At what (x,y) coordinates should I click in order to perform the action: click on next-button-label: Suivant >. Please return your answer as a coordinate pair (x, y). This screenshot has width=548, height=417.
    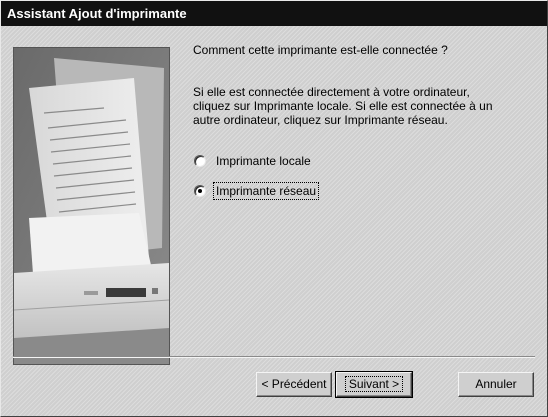
    Looking at the image, I should click on (374, 384).